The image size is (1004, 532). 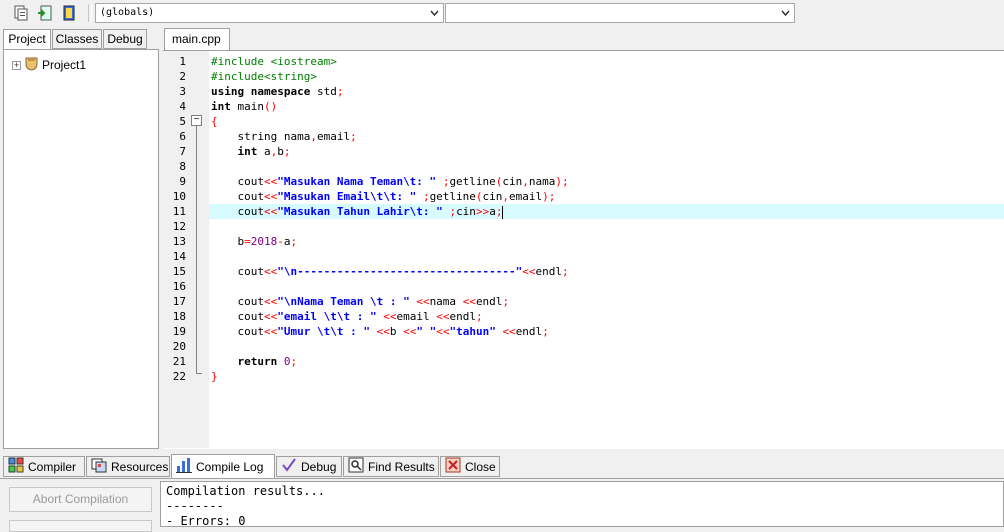 I want to click on line-number: 15, so click(x=179, y=271).